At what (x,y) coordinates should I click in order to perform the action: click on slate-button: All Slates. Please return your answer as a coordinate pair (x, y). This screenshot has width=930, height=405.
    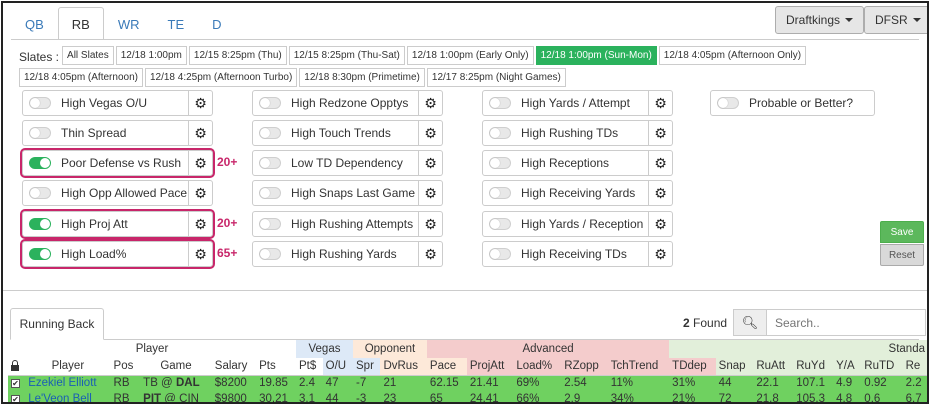
    Looking at the image, I should click on (88, 55).